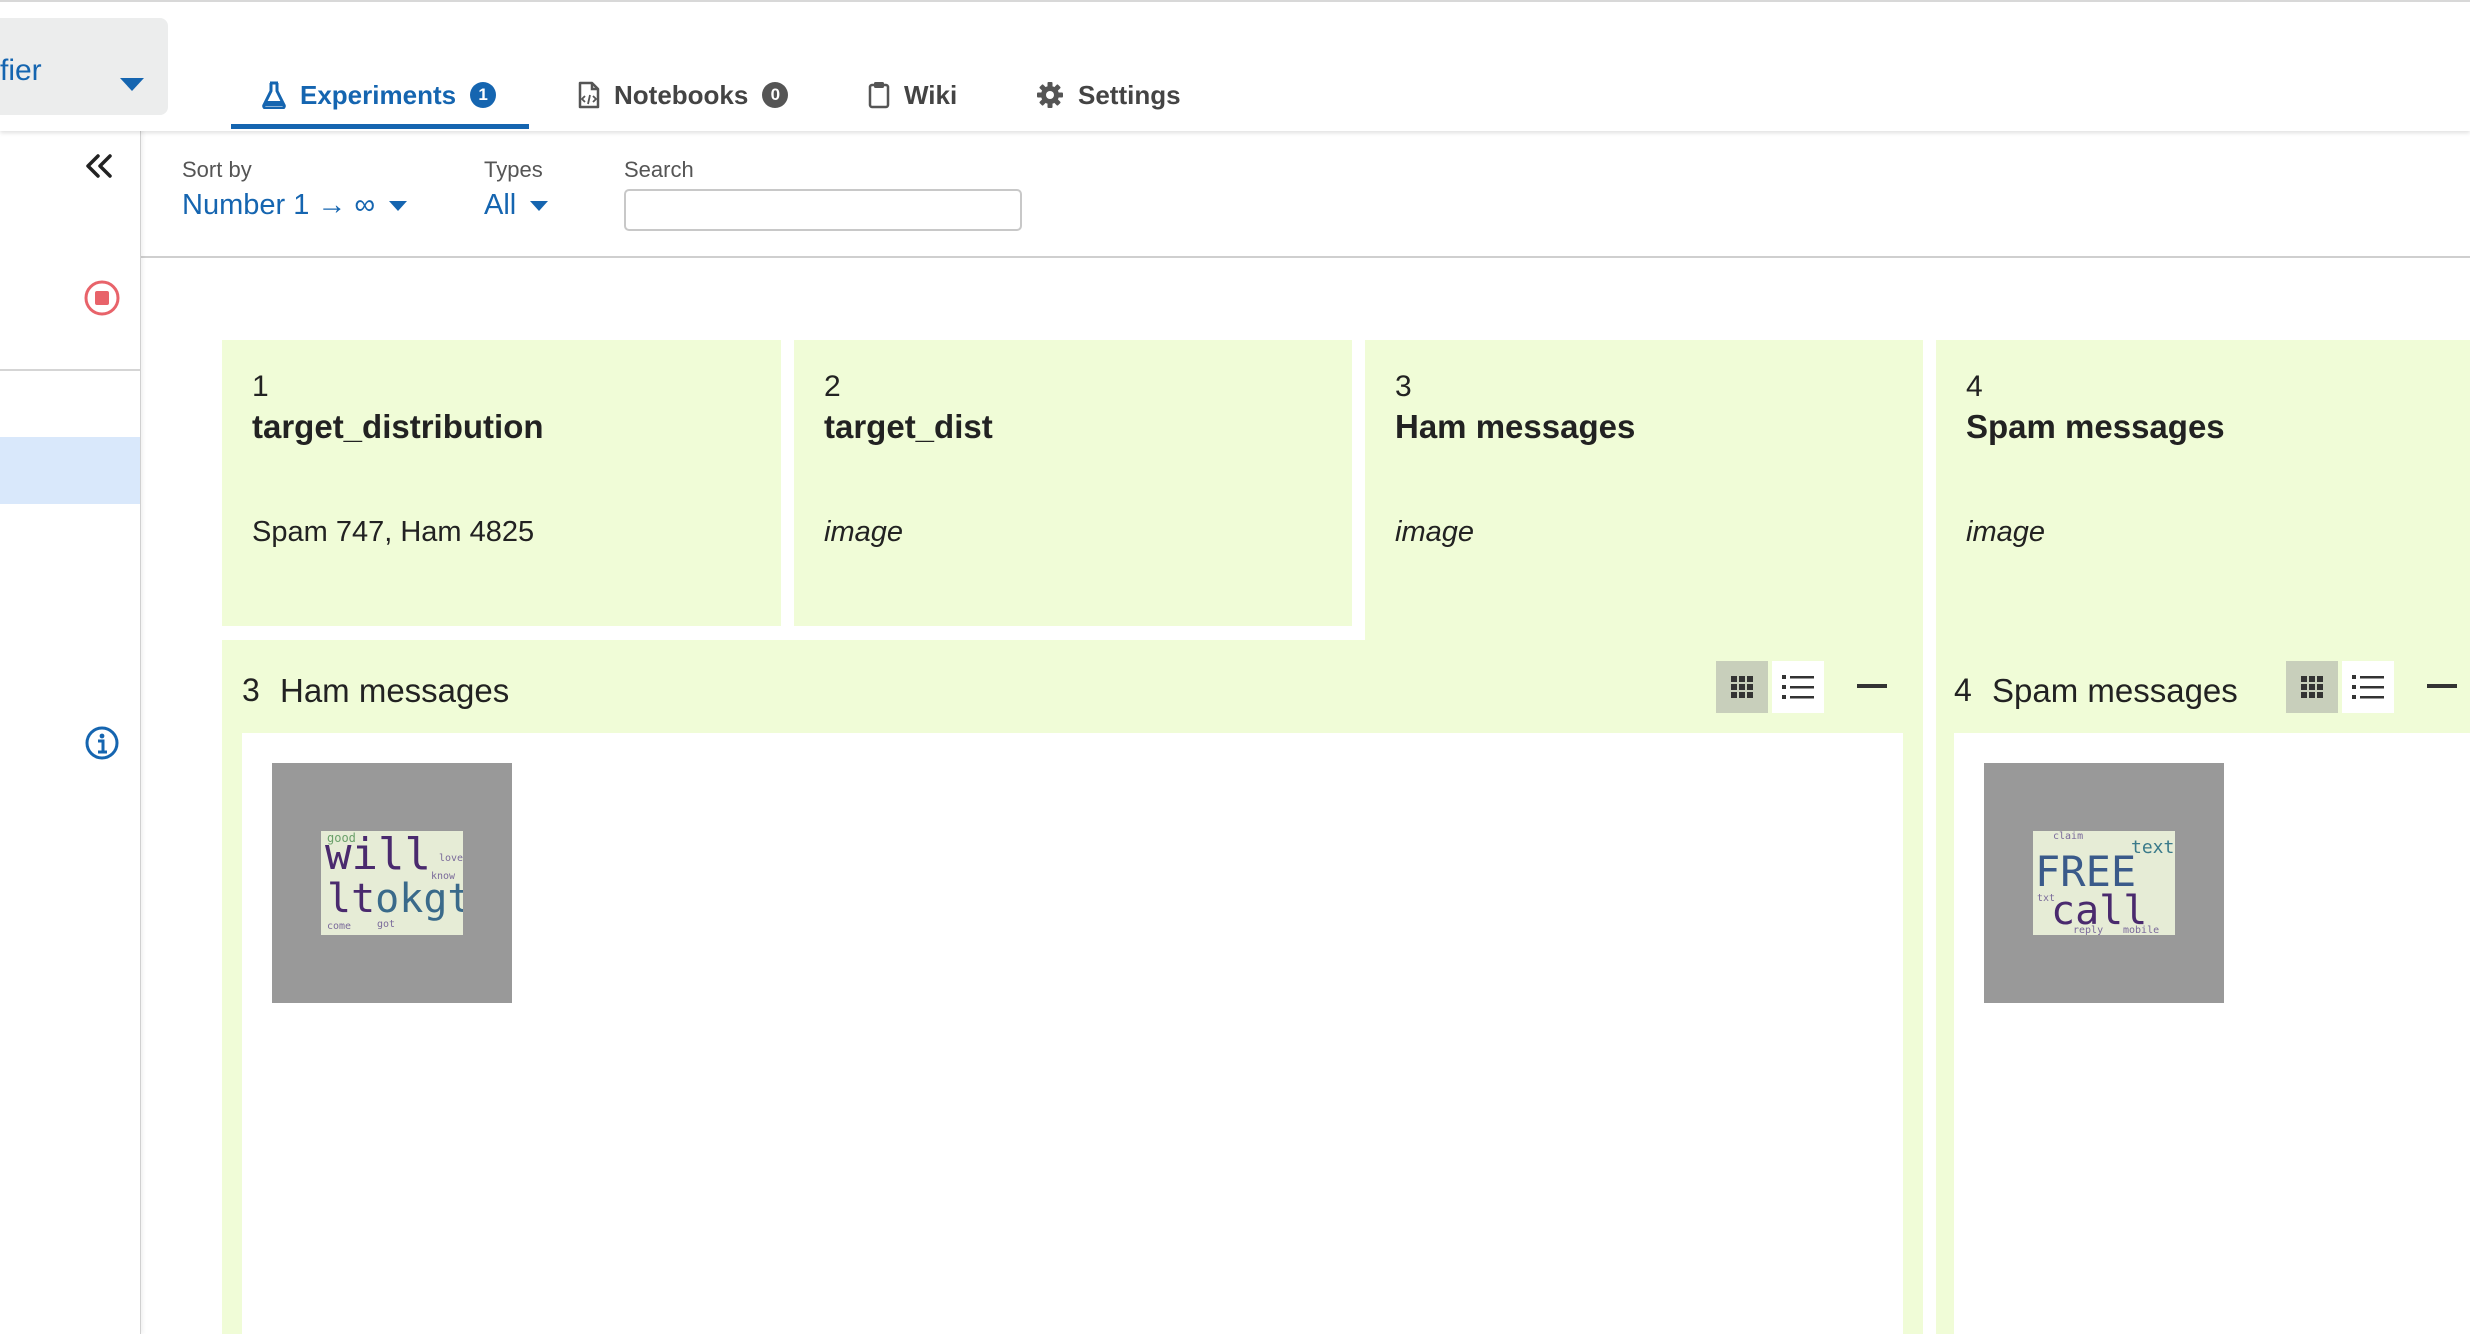  I want to click on panel-number: 4, so click(1963, 690).